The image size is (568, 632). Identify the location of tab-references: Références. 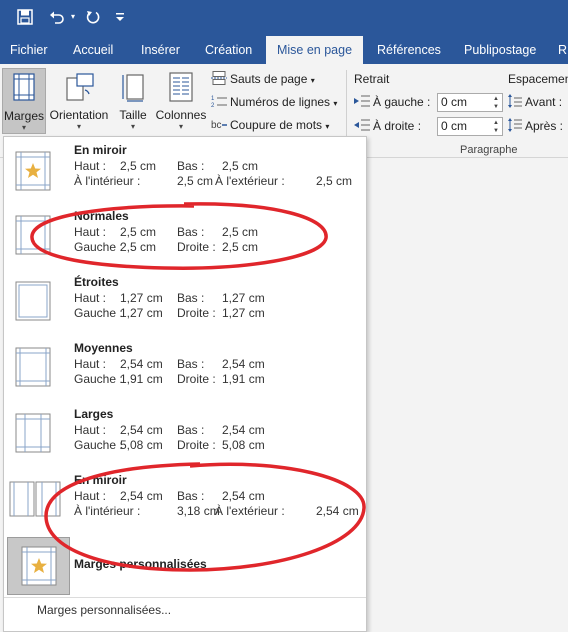
(409, 50).